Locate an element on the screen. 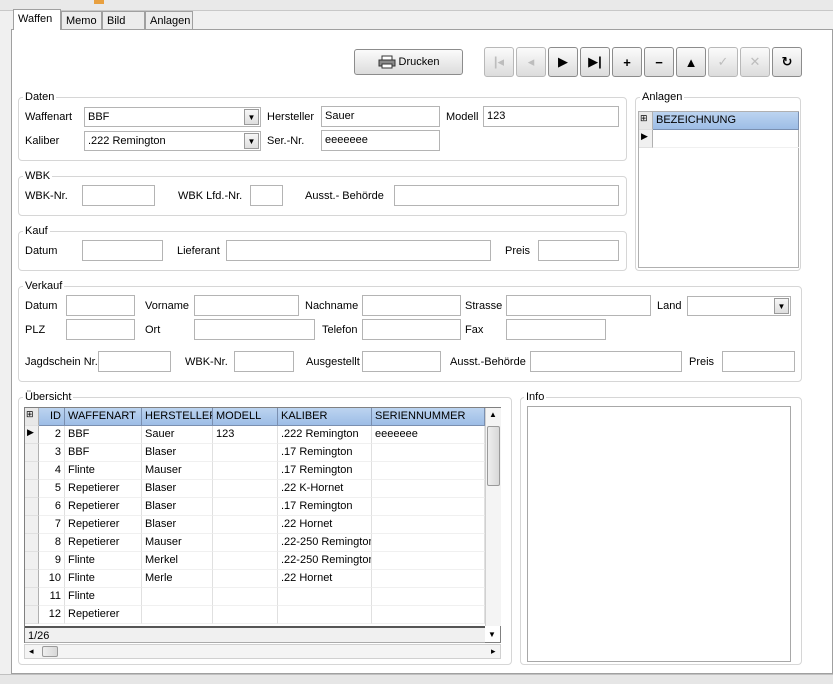 This screenshot has width=833, height=684. column-header-seriennummer: SERIENNUMMER is located at coordinates (428, 417).